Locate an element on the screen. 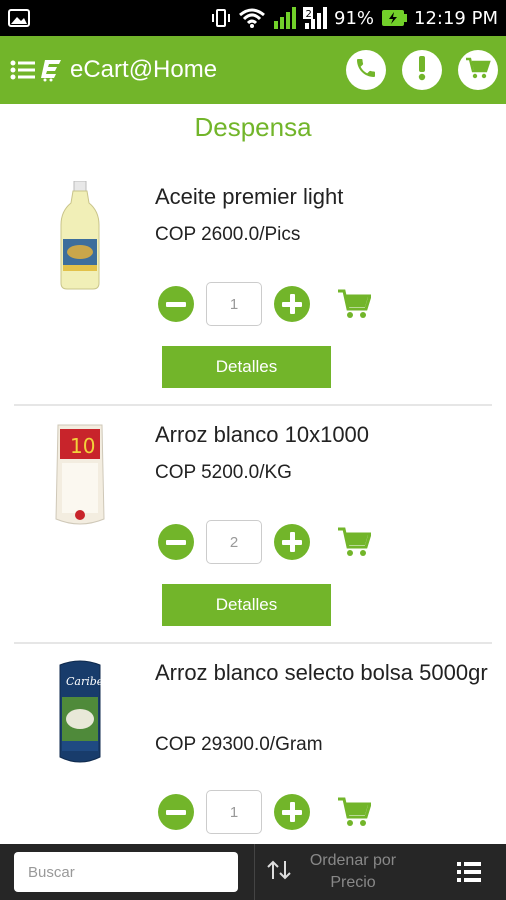  sort-label: Ordenar por Precio is located at coordinates (353, 871).